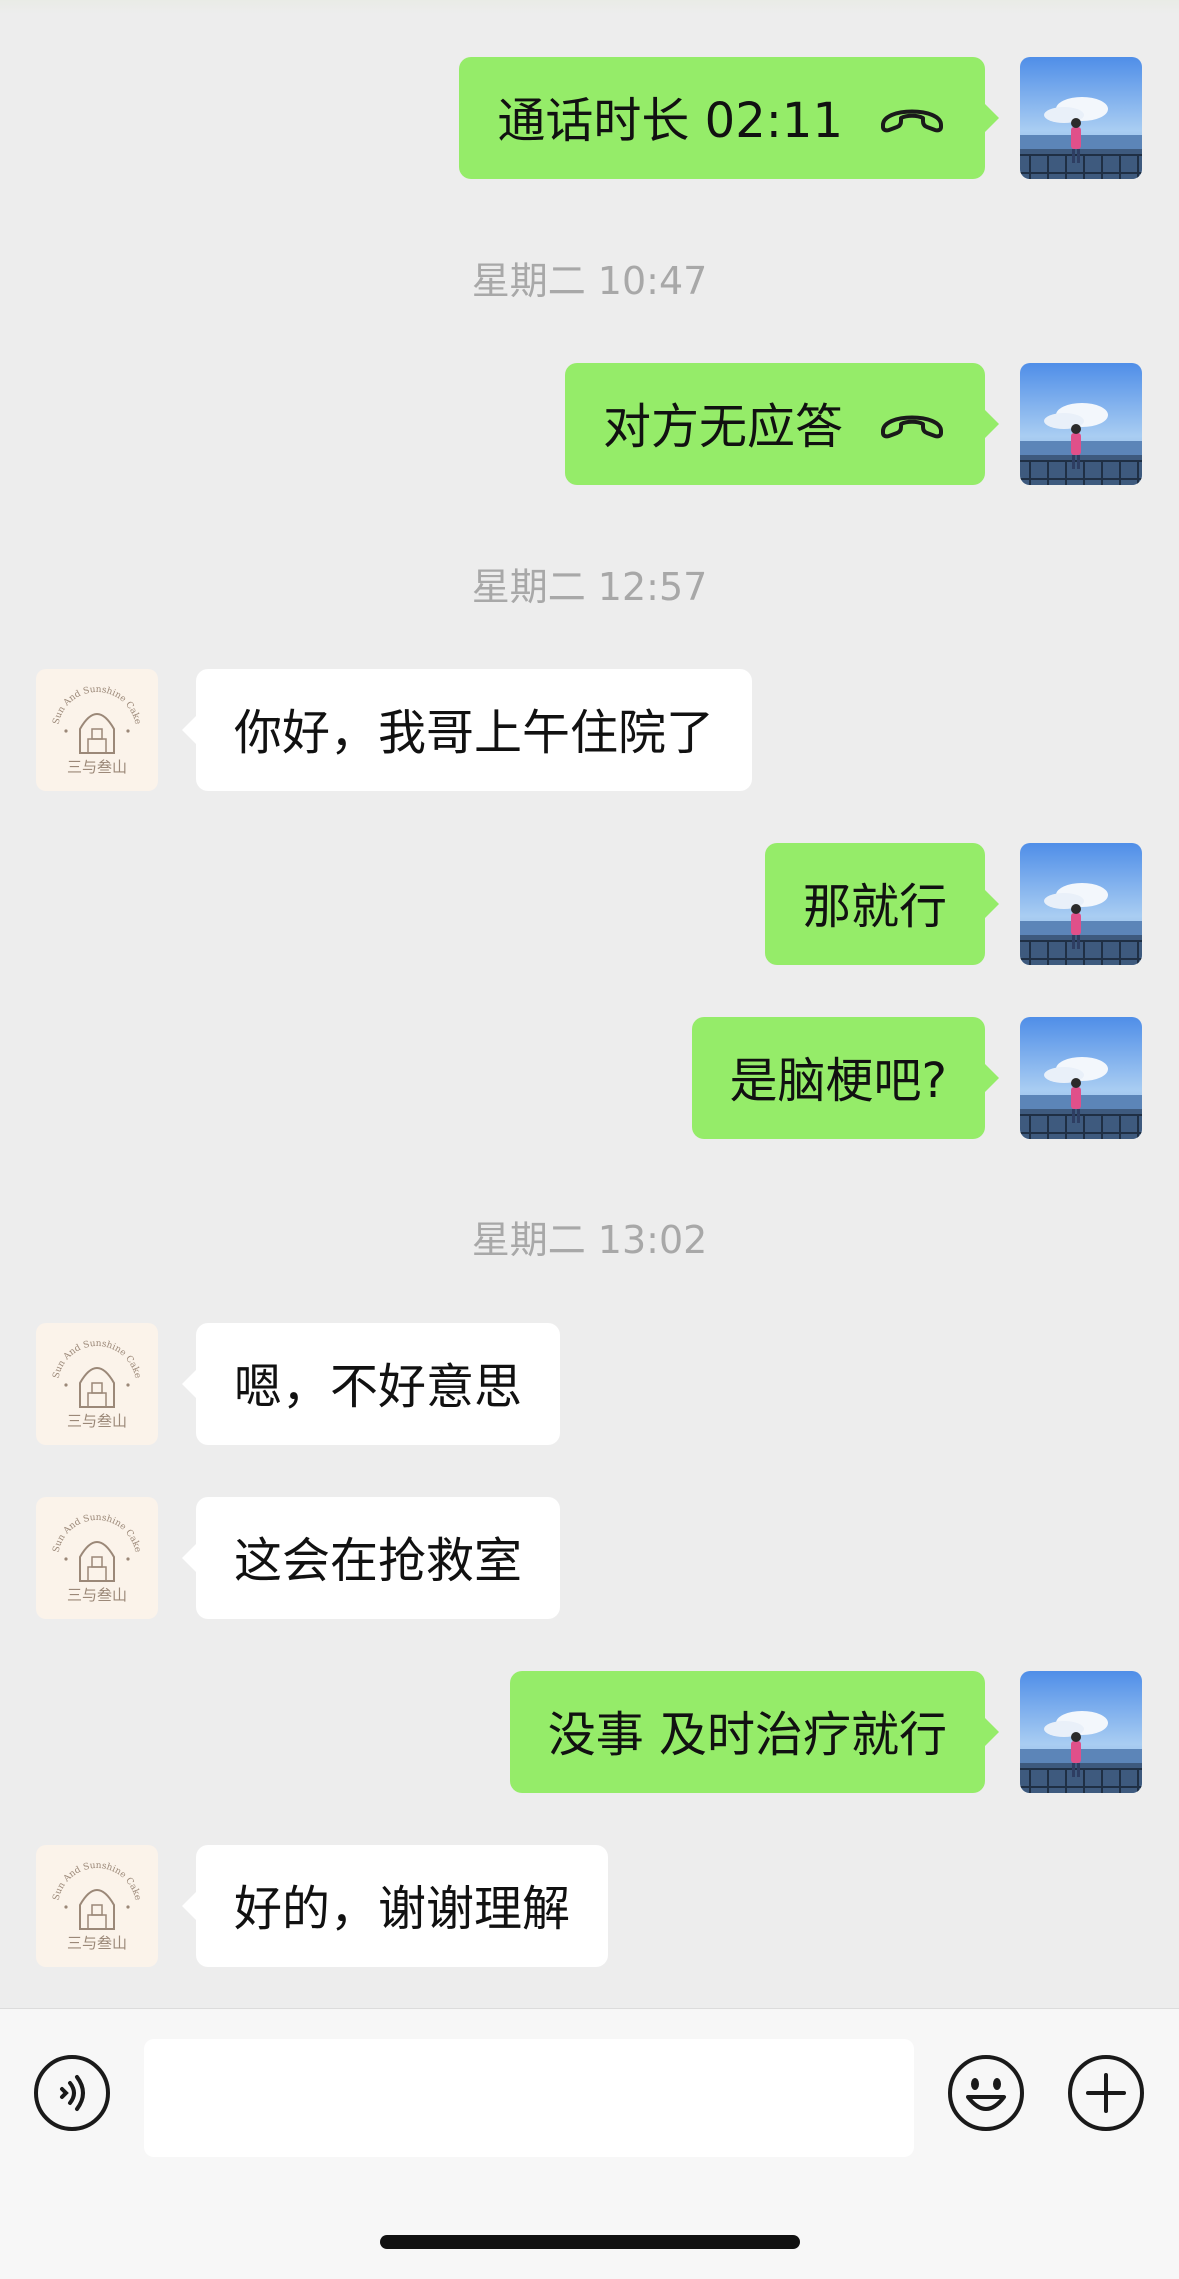  I want to click on emoji-icon, so click(986, 2093).